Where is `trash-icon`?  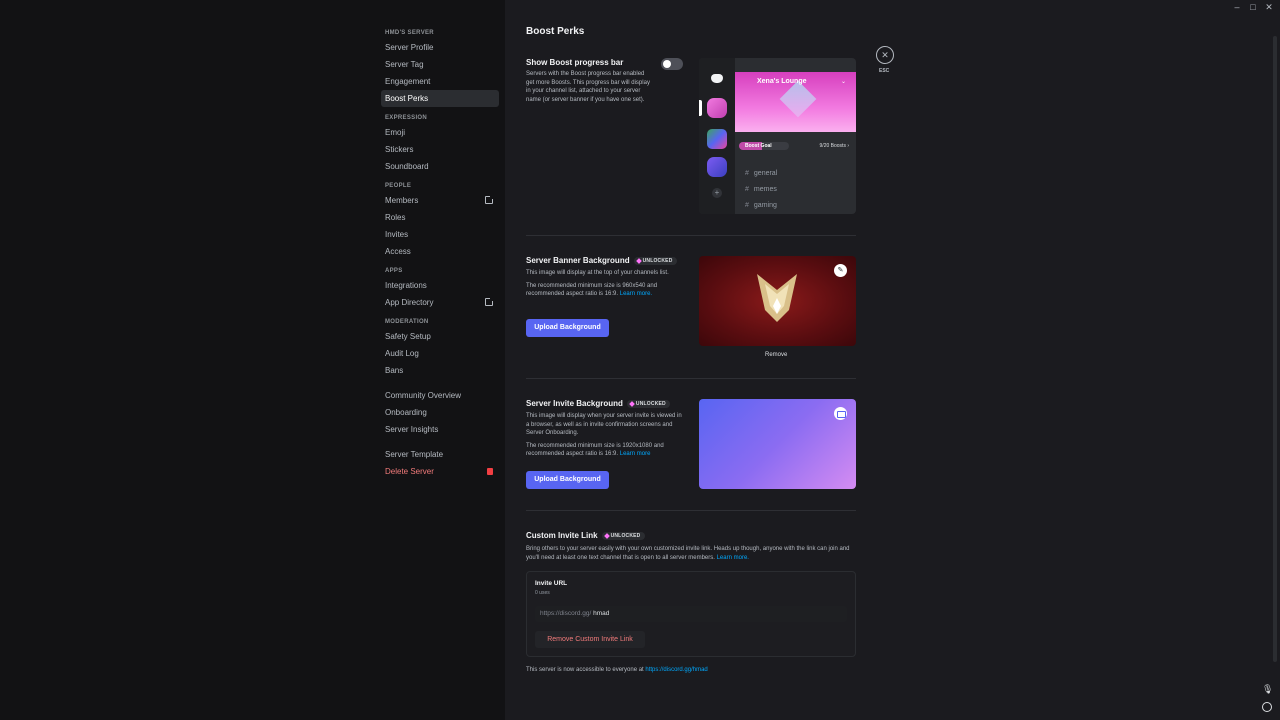
trash-icon is located at coordinates (490, 471).